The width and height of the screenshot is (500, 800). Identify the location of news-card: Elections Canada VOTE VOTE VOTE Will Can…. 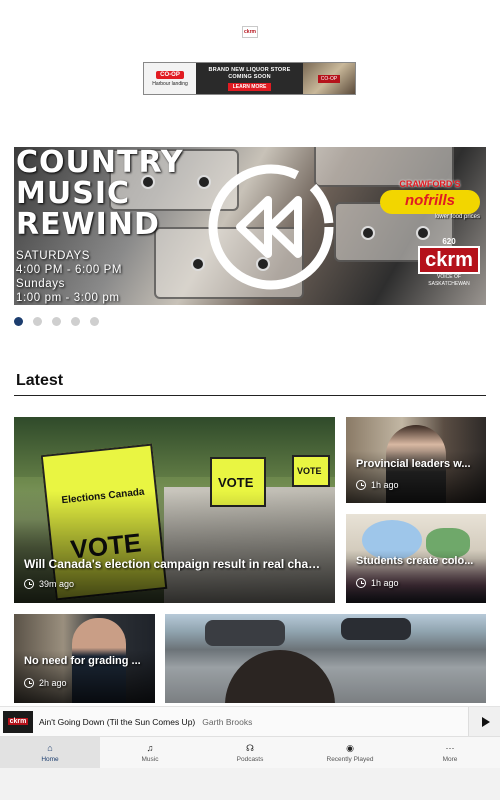
(174, 510).